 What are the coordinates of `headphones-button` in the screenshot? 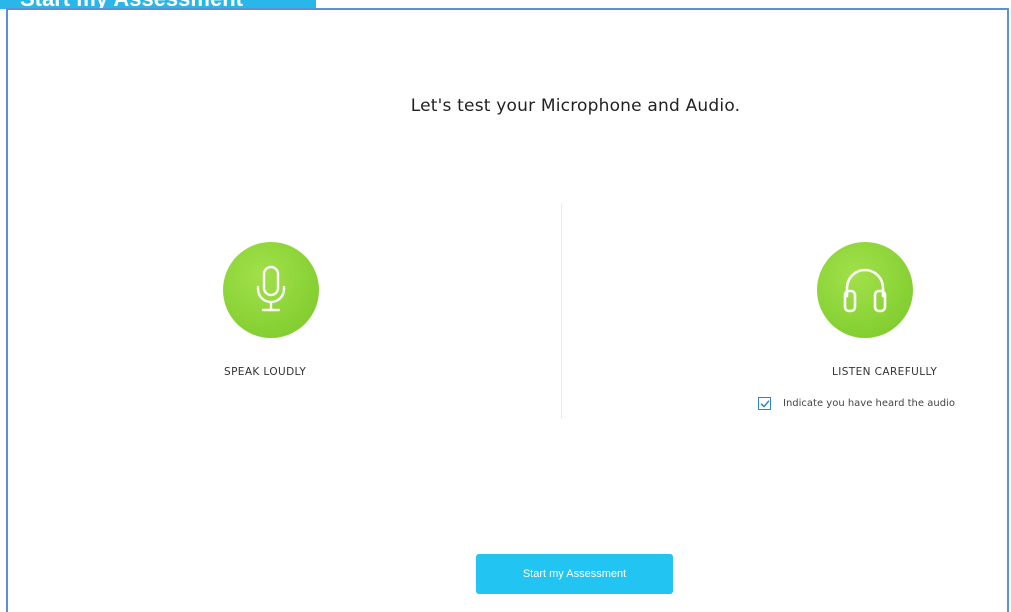 It's located at (865, 290).